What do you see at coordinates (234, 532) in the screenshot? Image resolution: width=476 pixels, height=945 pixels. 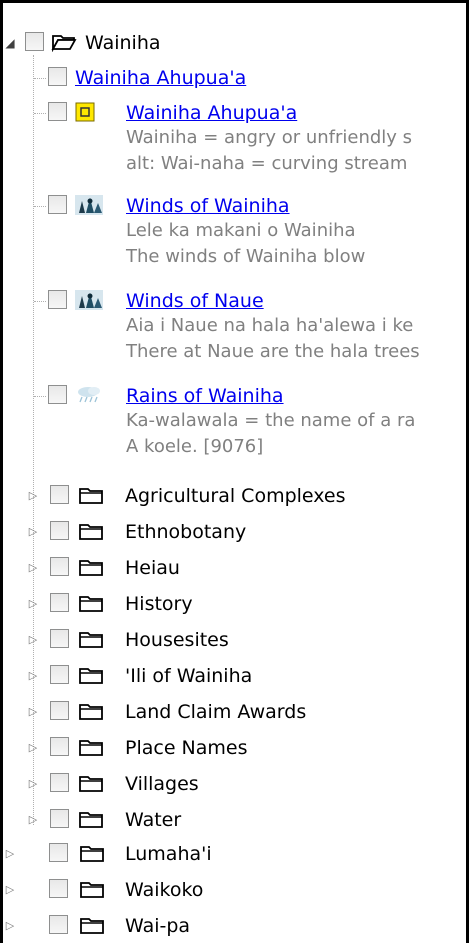 I see `subfolder-item: ▷ Ethnobotany` at bounding box center [234, 532].